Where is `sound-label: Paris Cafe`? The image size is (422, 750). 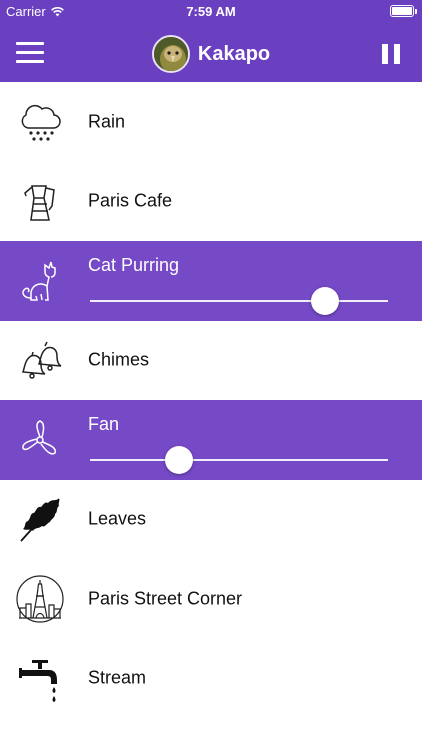
sound-label: Paris Cafe is located at coordinates (130, 200).